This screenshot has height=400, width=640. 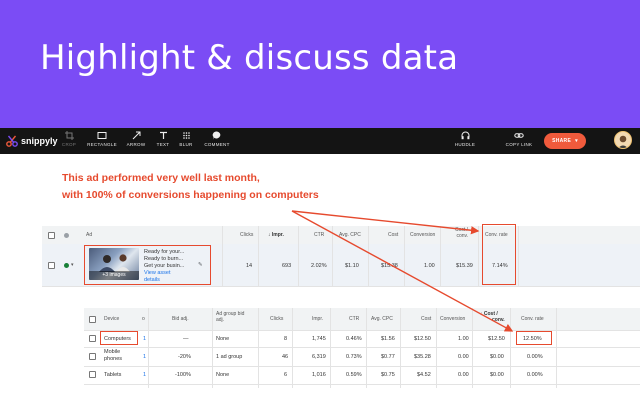 I want to click on annotation-arrow-to-computers-conv-rate, so click(x=402, y=271).